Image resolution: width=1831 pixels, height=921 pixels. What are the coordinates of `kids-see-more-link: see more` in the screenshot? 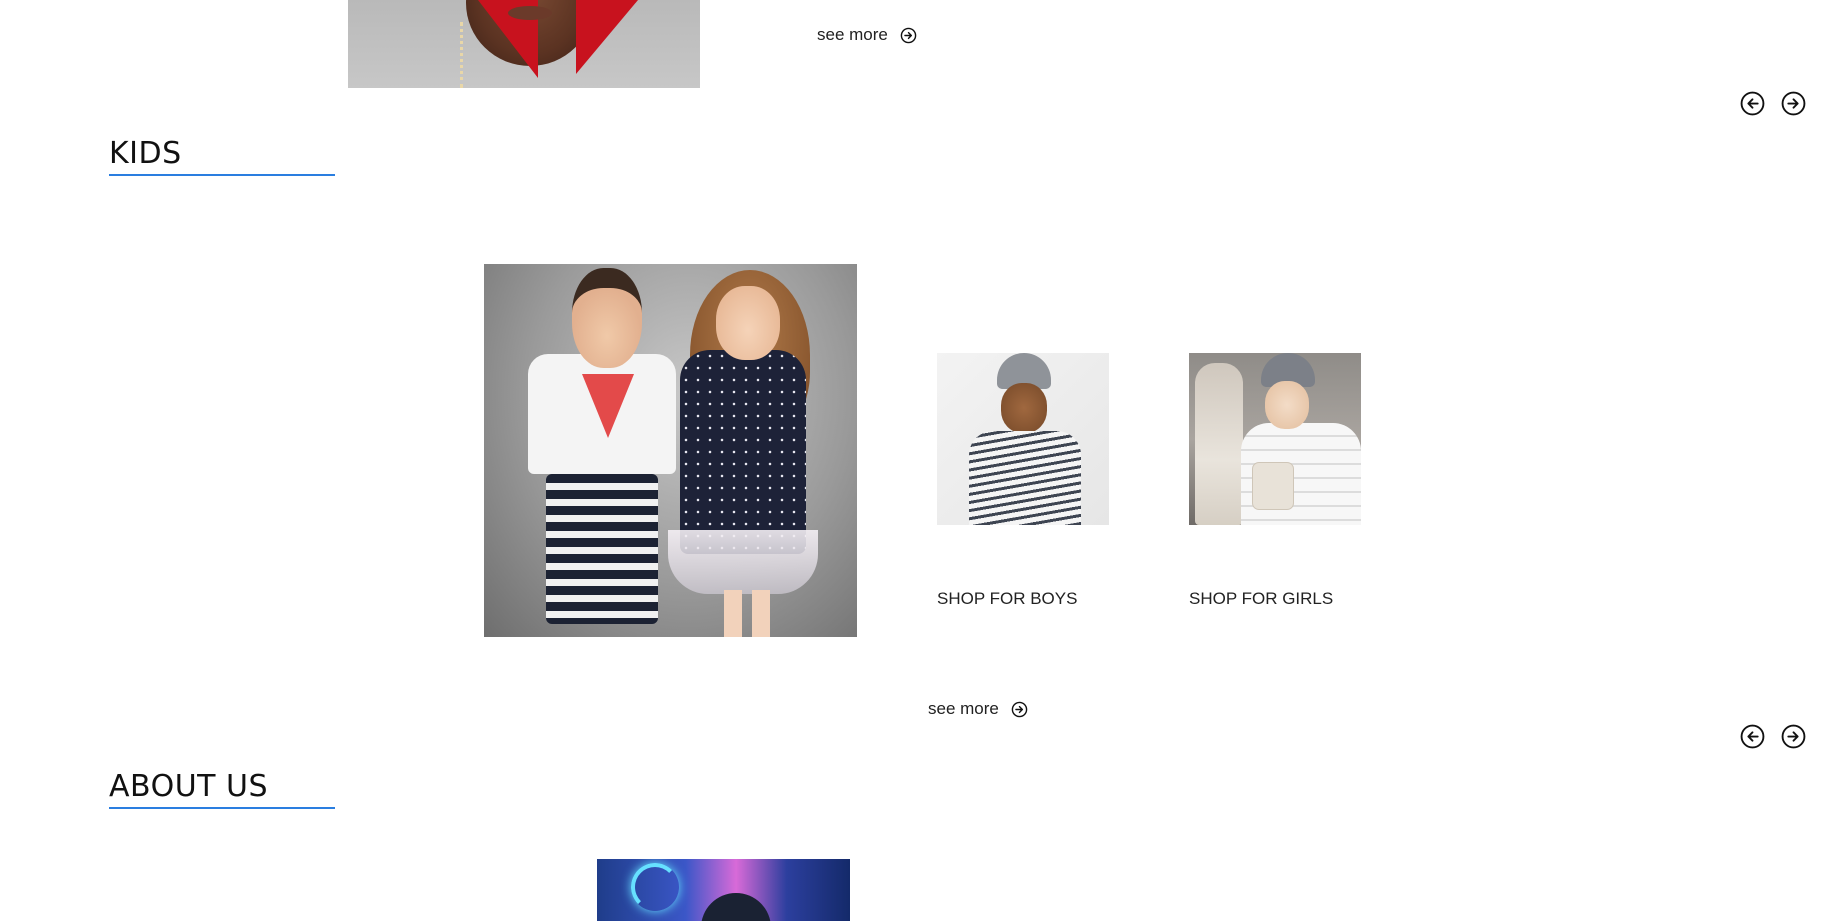 It's located at (978, 709).